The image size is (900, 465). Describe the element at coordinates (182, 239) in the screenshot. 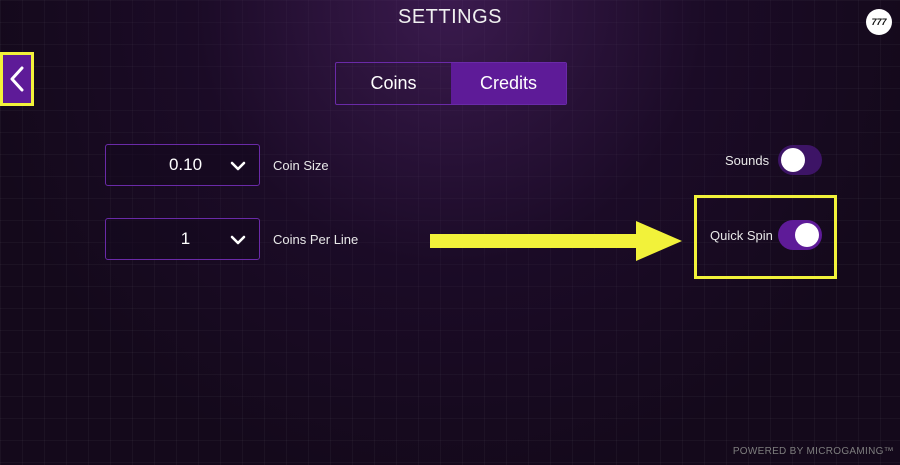

I see `coins-per-line-select: 1` at that location.